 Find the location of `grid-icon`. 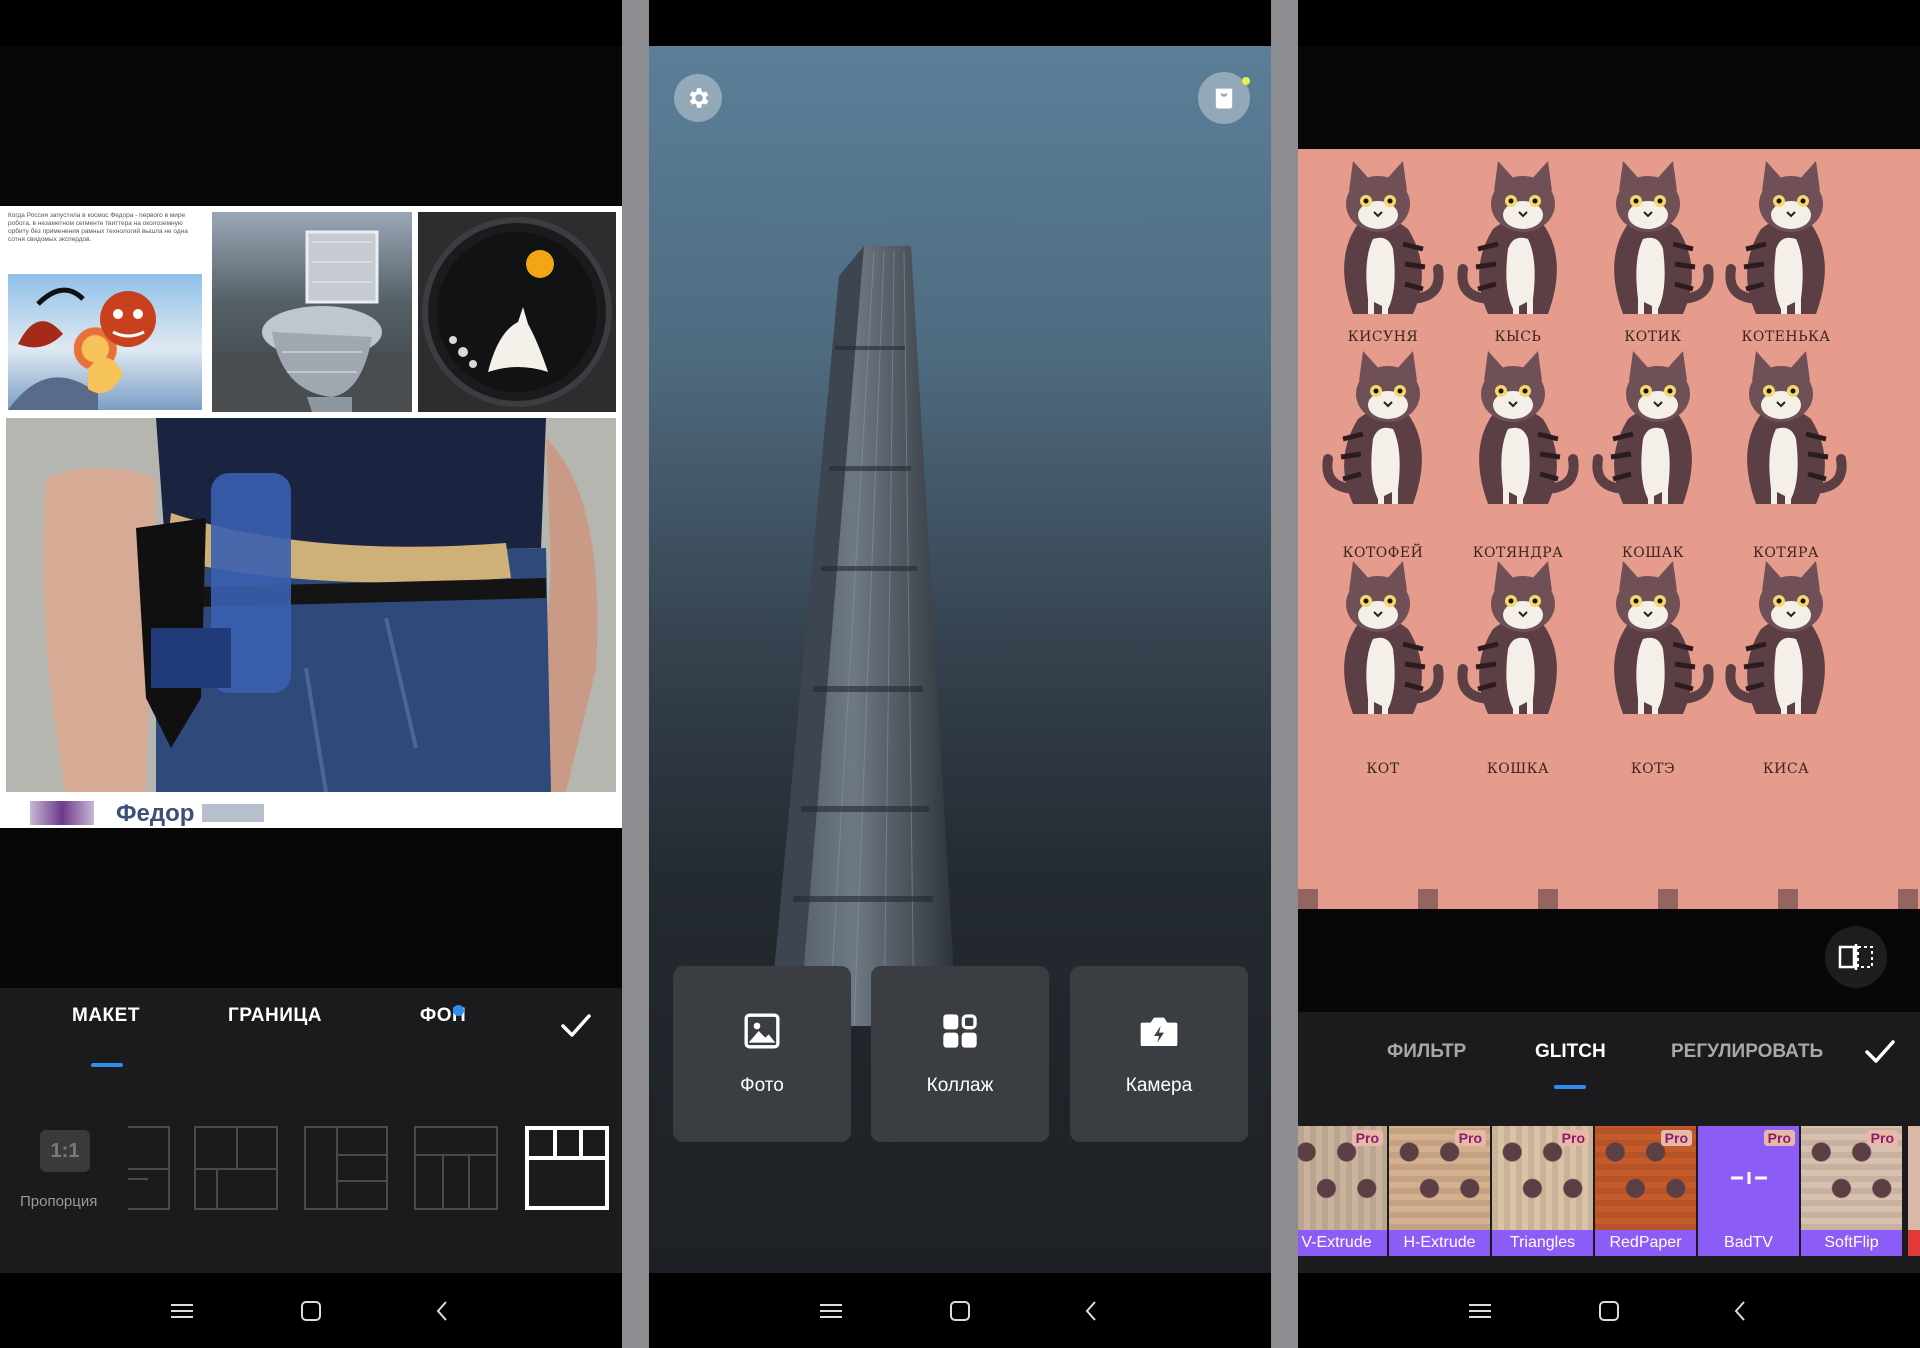

grid-icon is located at coordinates (960, 1031).